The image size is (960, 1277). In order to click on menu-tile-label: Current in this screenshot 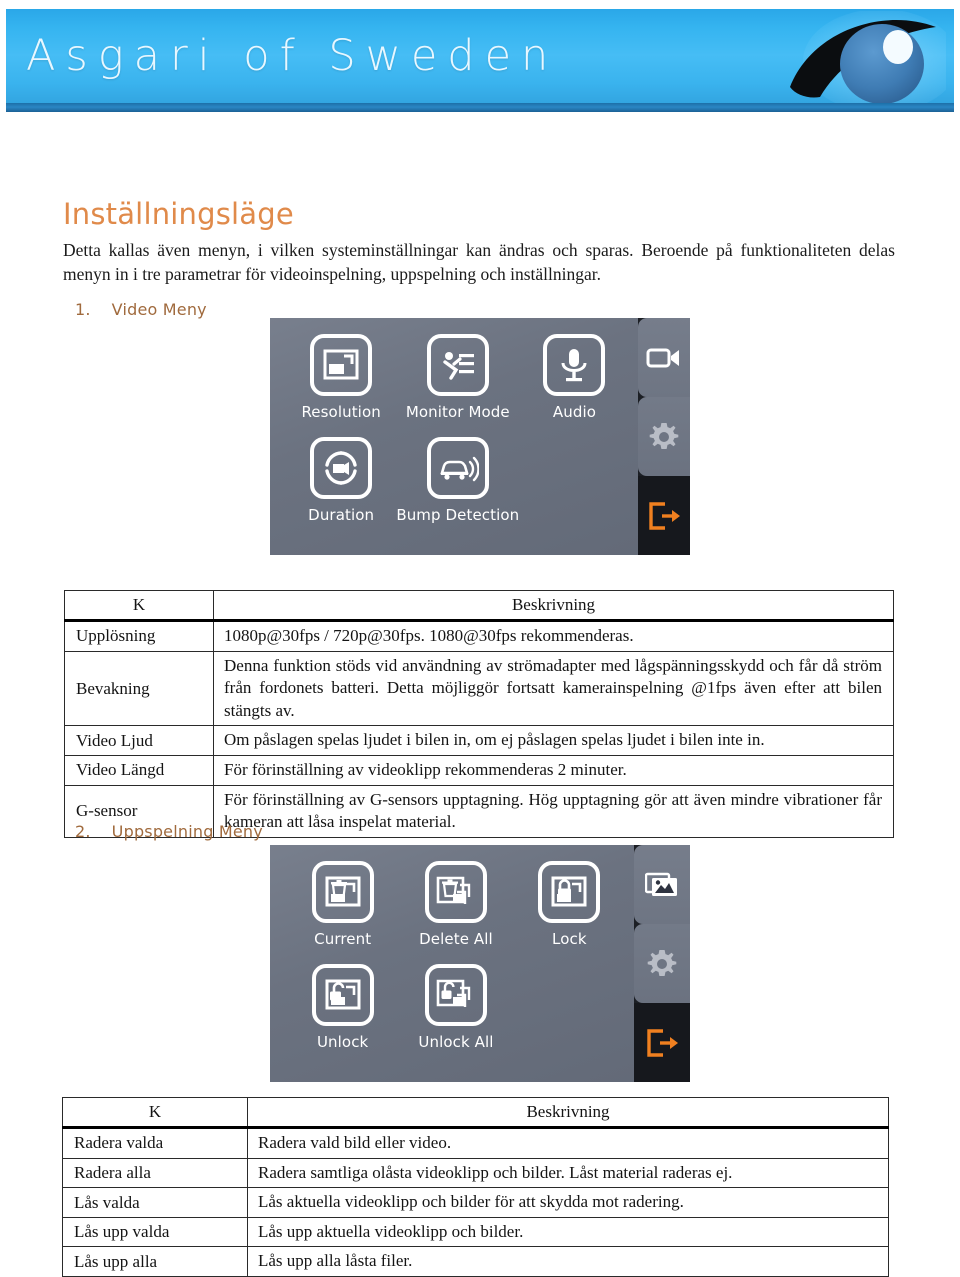, I will do `click(343, 939)`.